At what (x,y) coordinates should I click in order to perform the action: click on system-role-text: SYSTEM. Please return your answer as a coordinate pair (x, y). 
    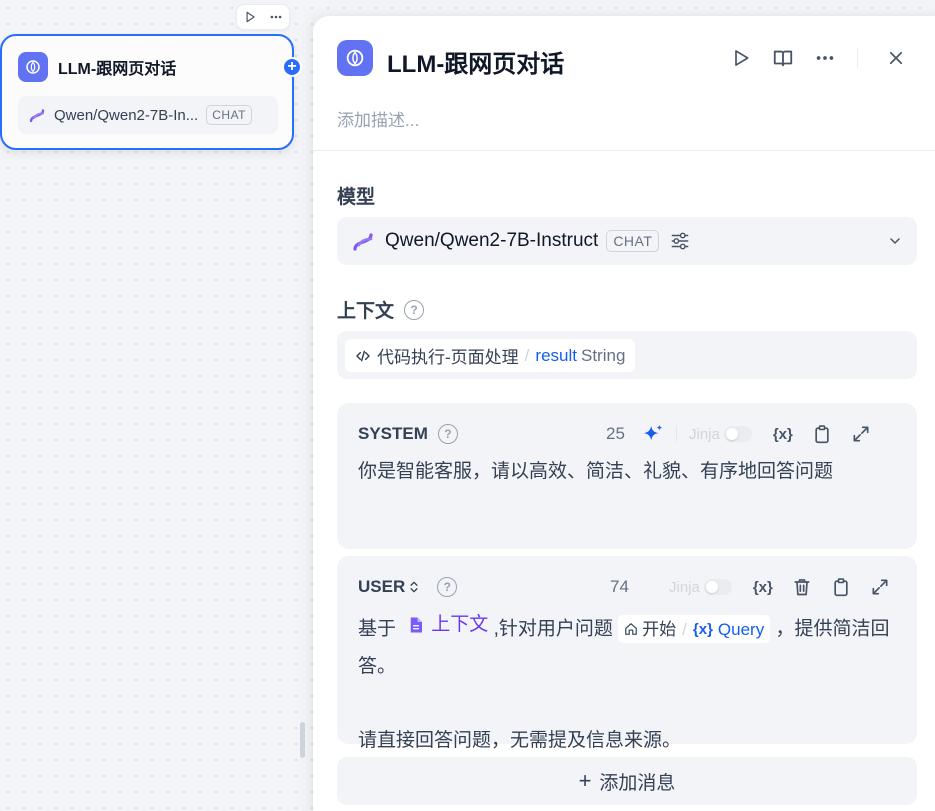
    Looking at the image, I should click on (393, 433).